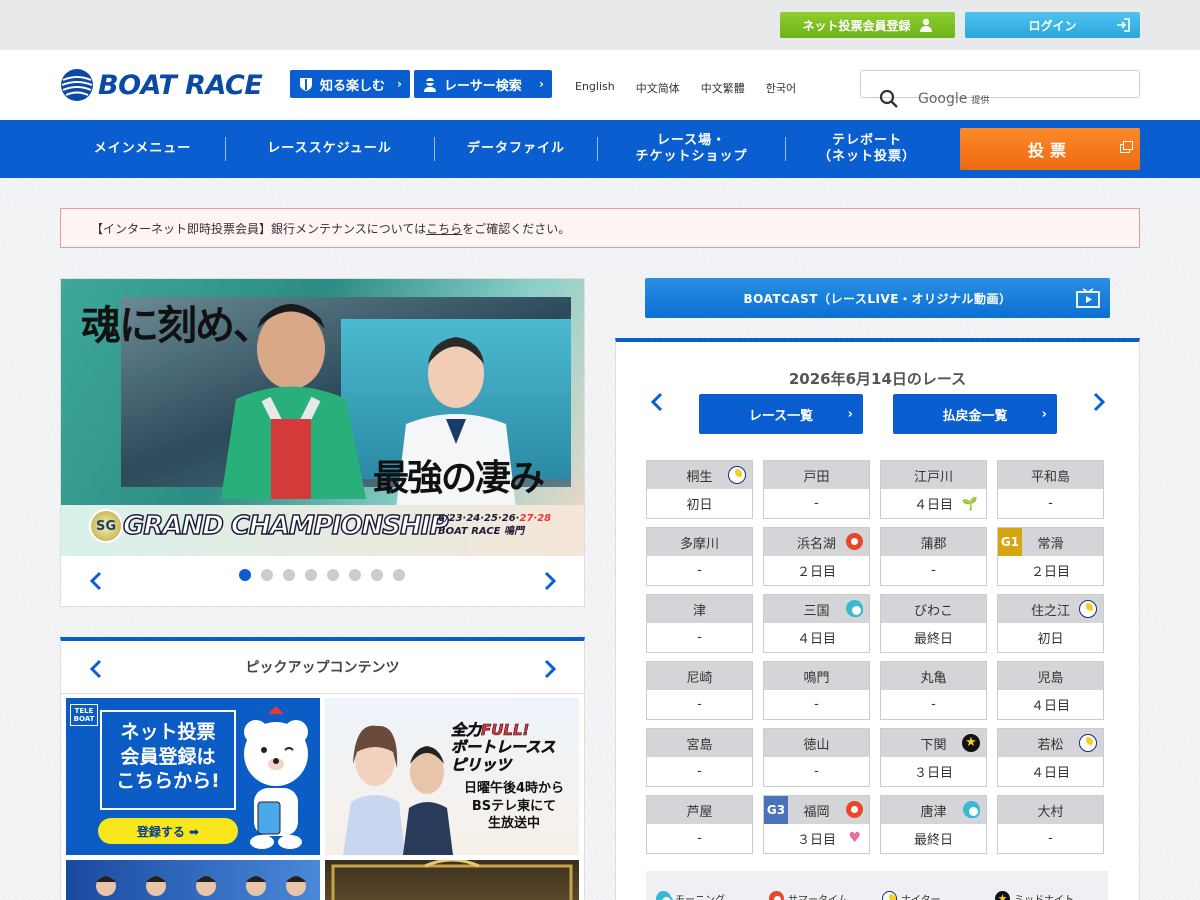  What do you see at coordinates (550, 669) in the screenshot?
I see `pickup-next-icon` at bounding box center [550, 669].